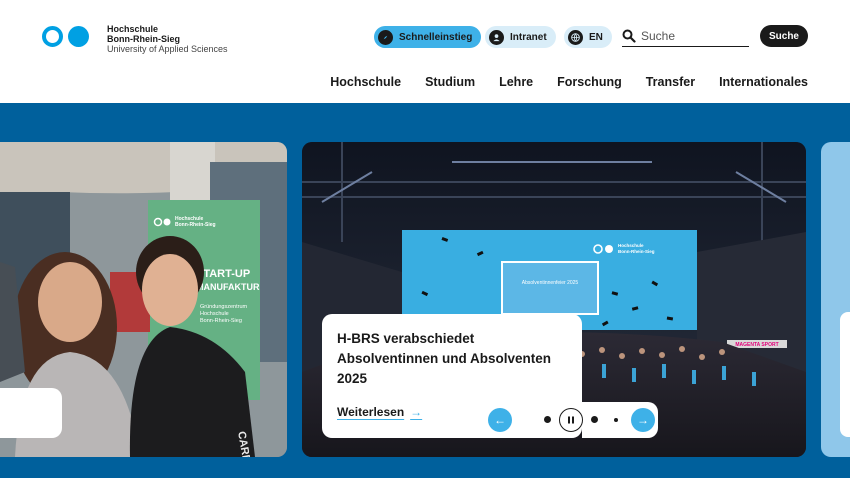 This screenshot has width=850, height=478. Describe the element at coordinates (371, 412) in the screenshot. I see `read-more-label: Weiterlesen` at that location.